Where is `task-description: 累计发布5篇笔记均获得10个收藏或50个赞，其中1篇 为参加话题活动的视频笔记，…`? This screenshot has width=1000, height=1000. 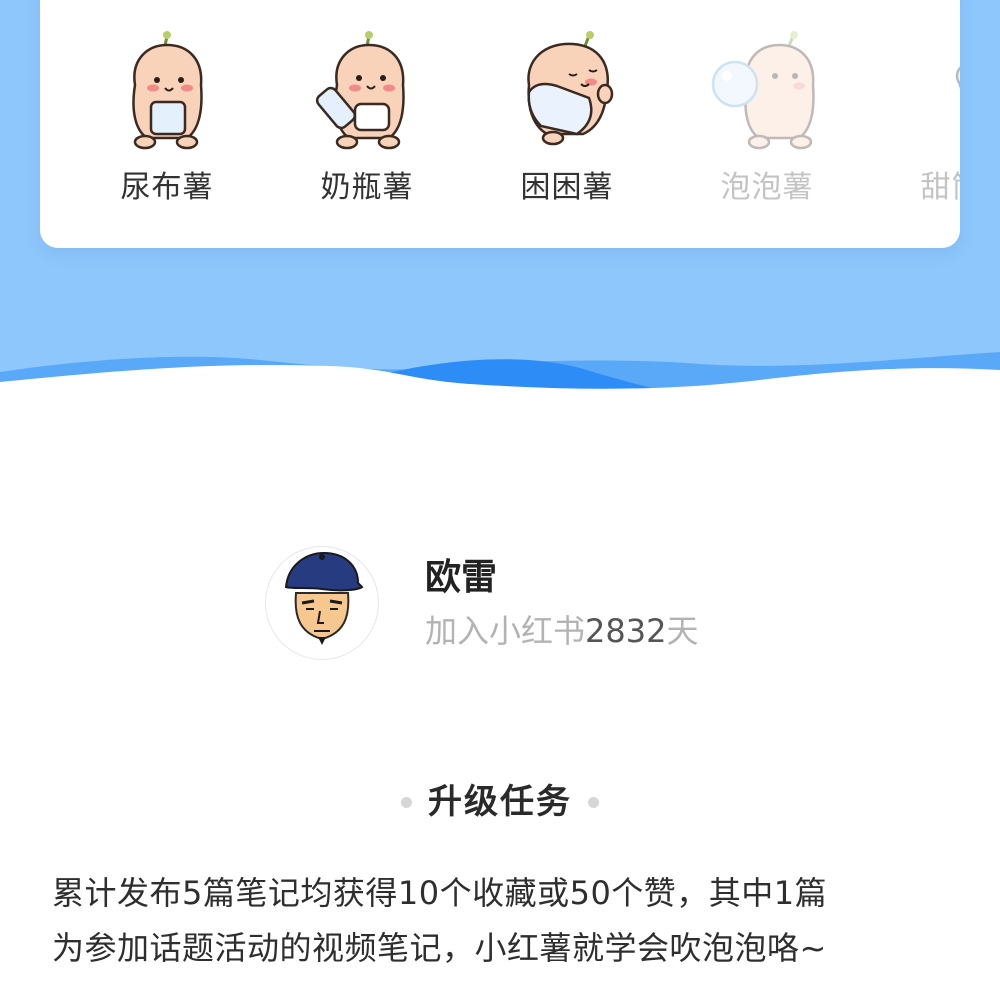
task-description: 累计发布5篇笔记均获得10个收藏或50个赞，其中1篇 为参加话题活动的视频笔记，… is located at coordinates (502, 921).